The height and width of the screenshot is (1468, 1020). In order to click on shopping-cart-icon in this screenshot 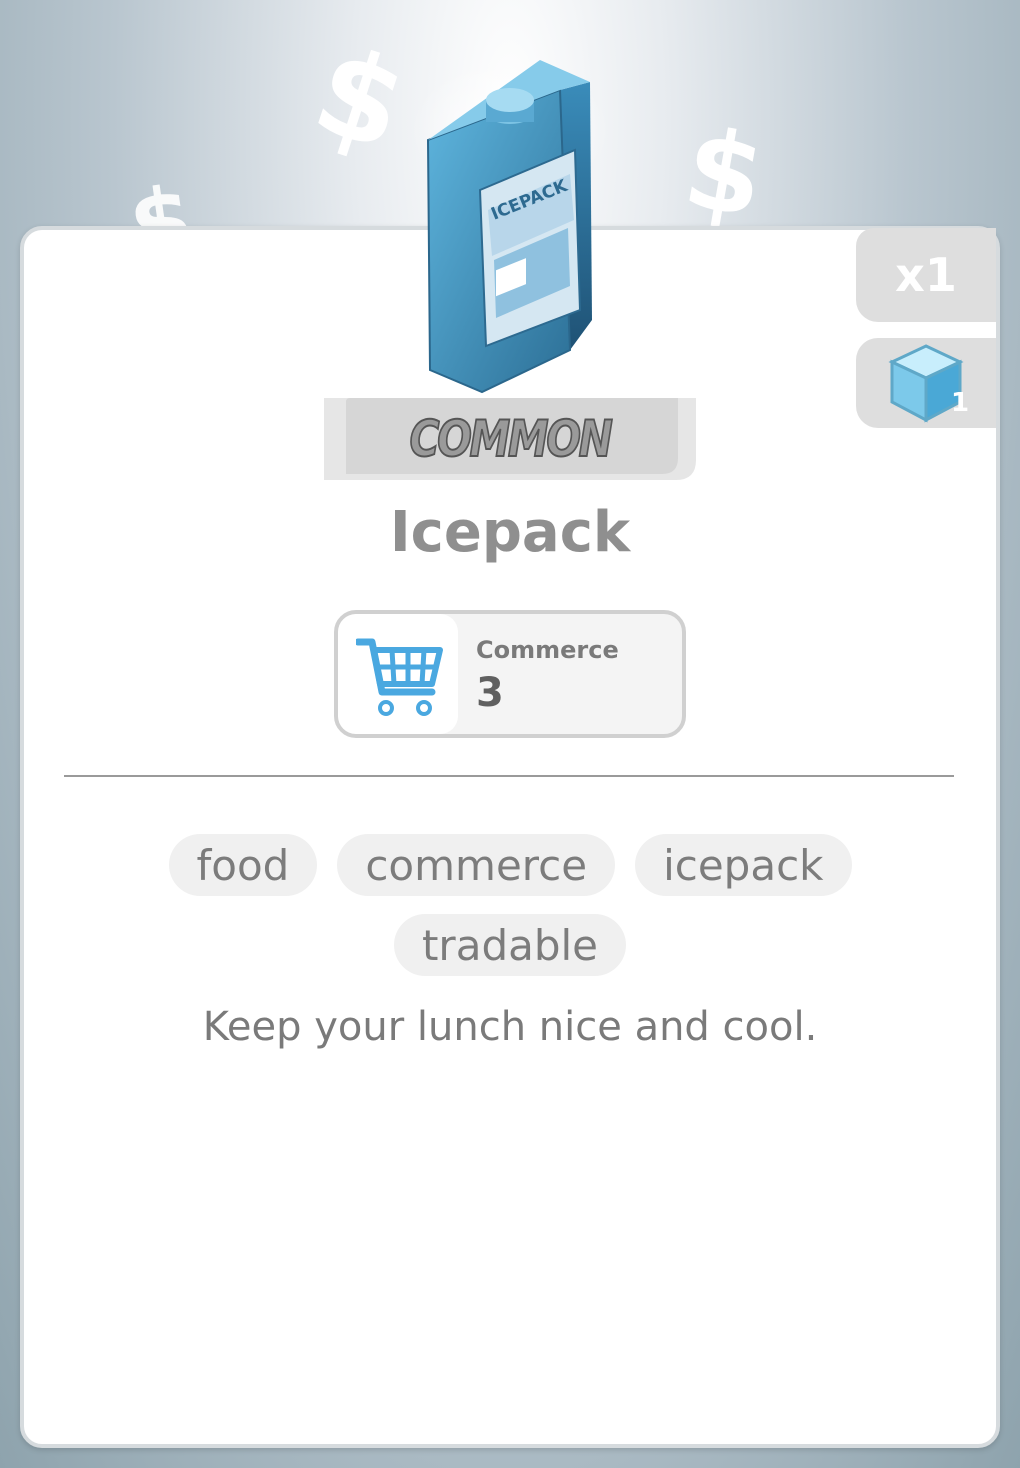, I will do `click(399, 677)`.